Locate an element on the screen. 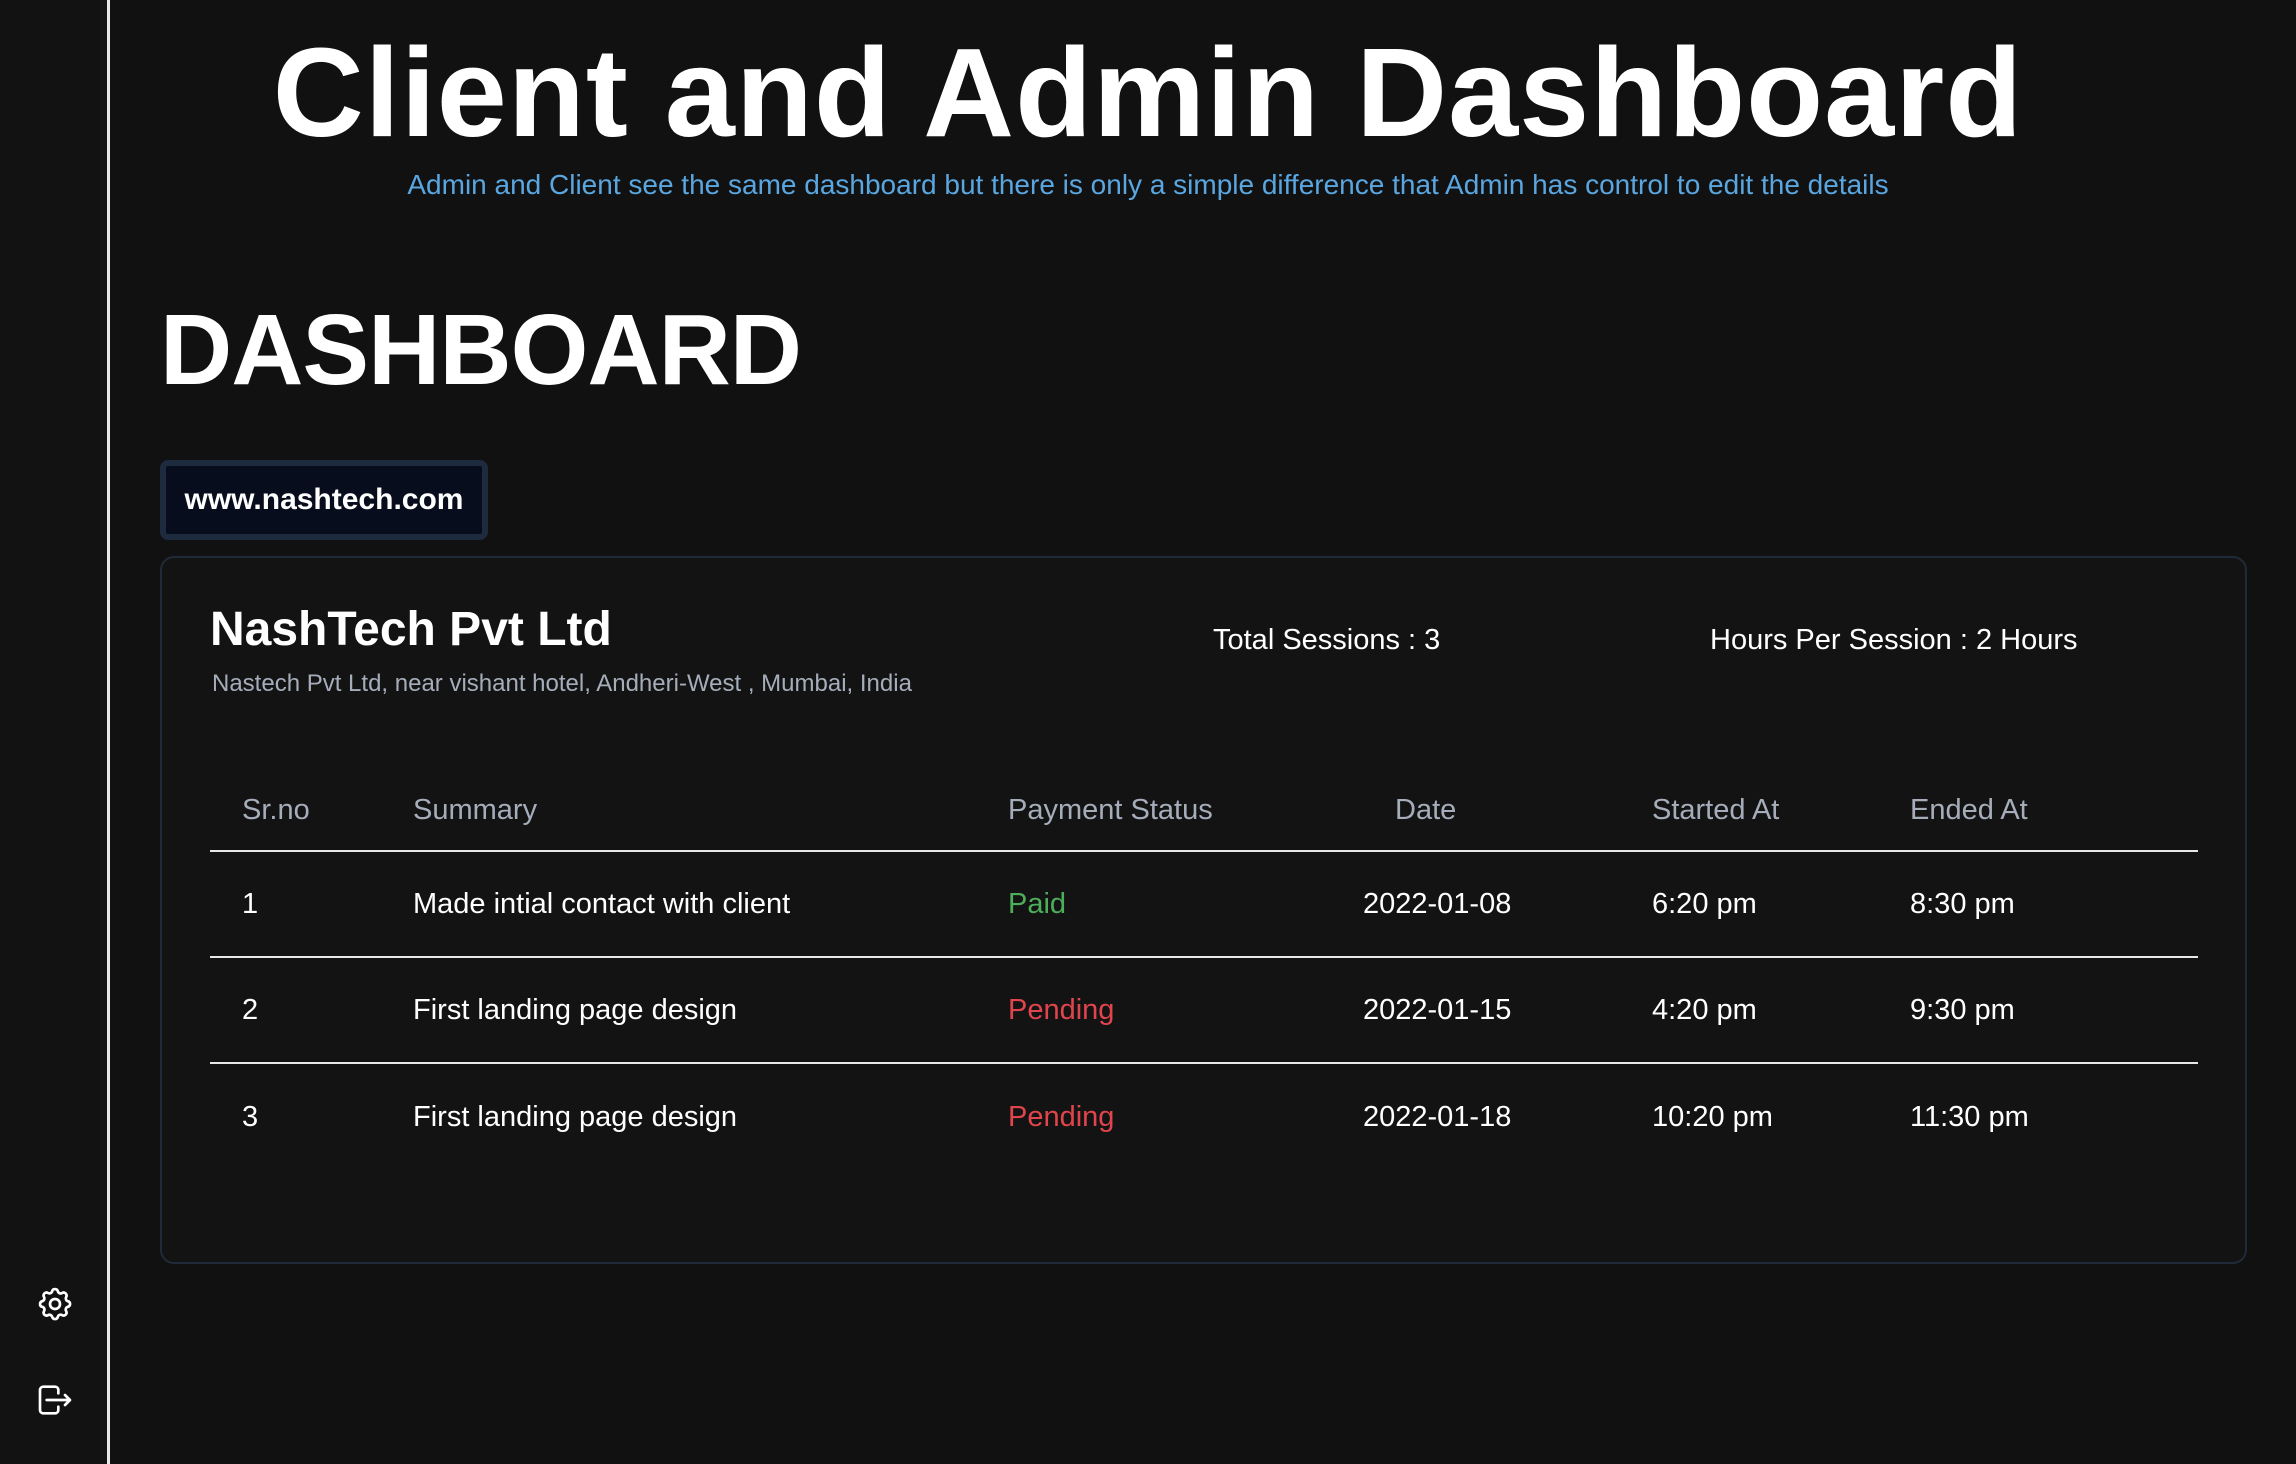 The width and height of the screenshot is (2296, 1464). row-date: 2022-01-15 is located at coordinates (1437, 1009).